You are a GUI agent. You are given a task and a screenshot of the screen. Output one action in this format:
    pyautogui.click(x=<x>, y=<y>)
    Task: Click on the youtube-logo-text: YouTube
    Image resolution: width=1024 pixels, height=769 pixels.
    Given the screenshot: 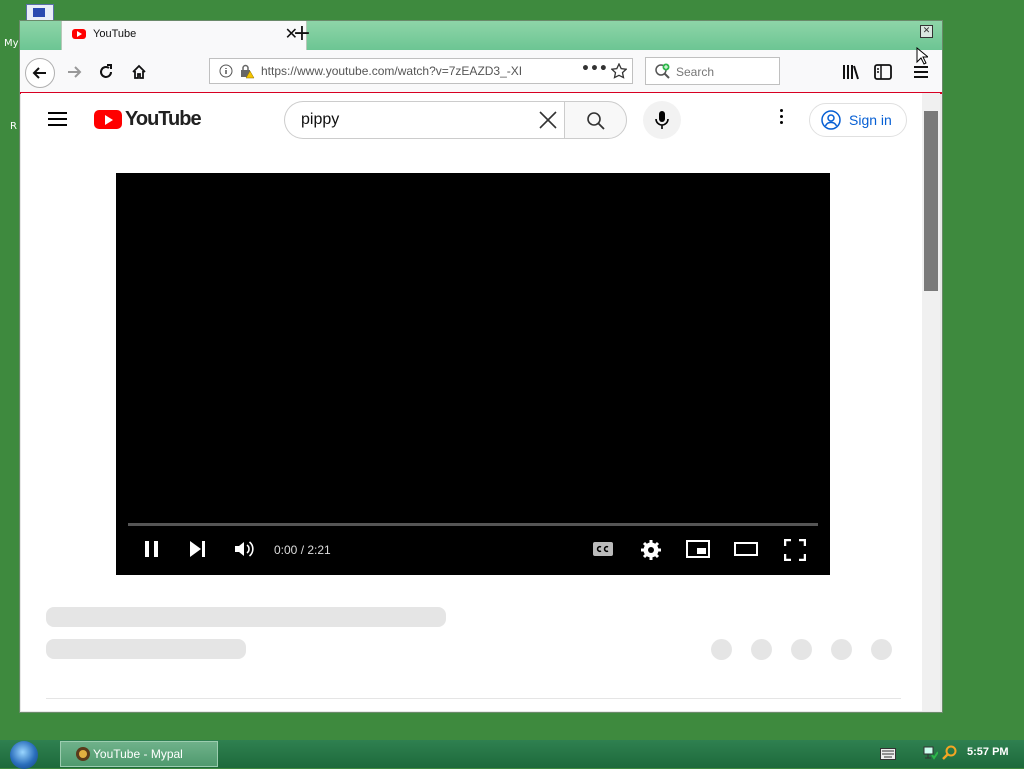 What is the action you would take?
    pyautogui.click(x=163, y=119)
    